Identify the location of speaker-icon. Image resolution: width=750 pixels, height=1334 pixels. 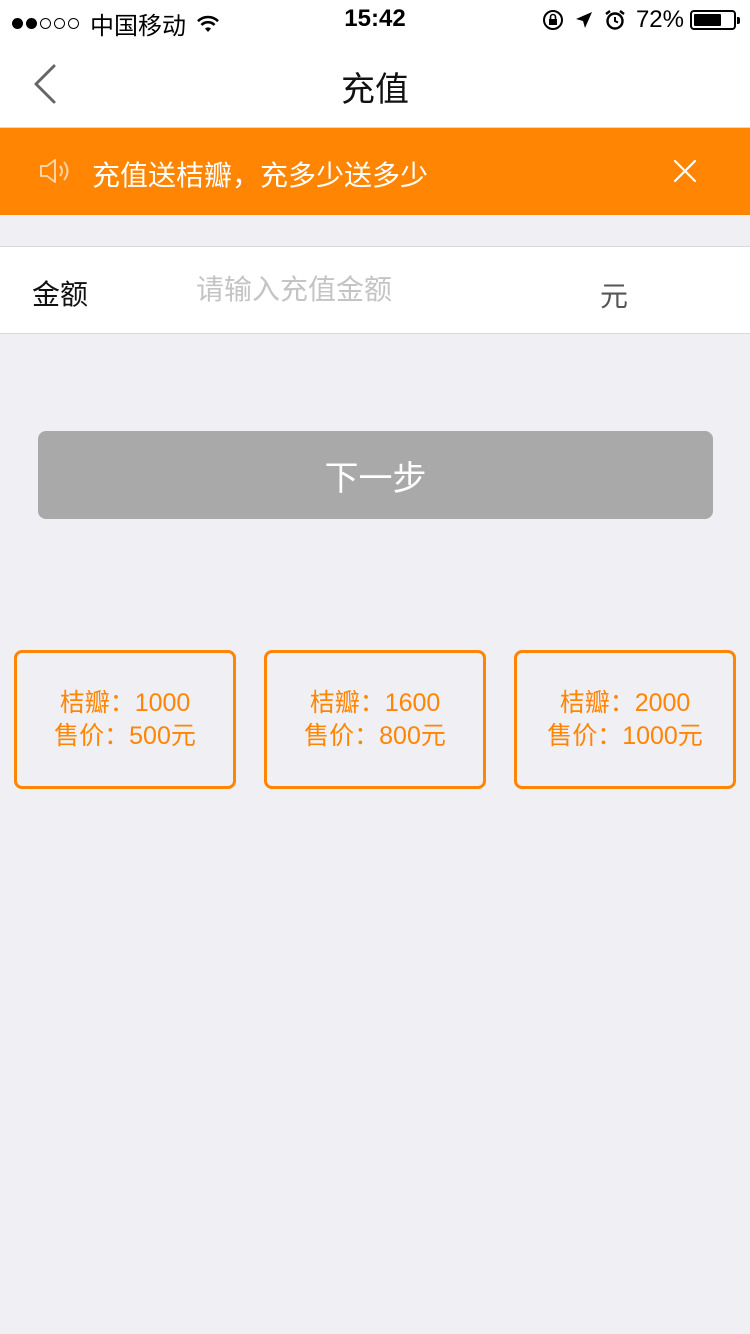
(54, 171).